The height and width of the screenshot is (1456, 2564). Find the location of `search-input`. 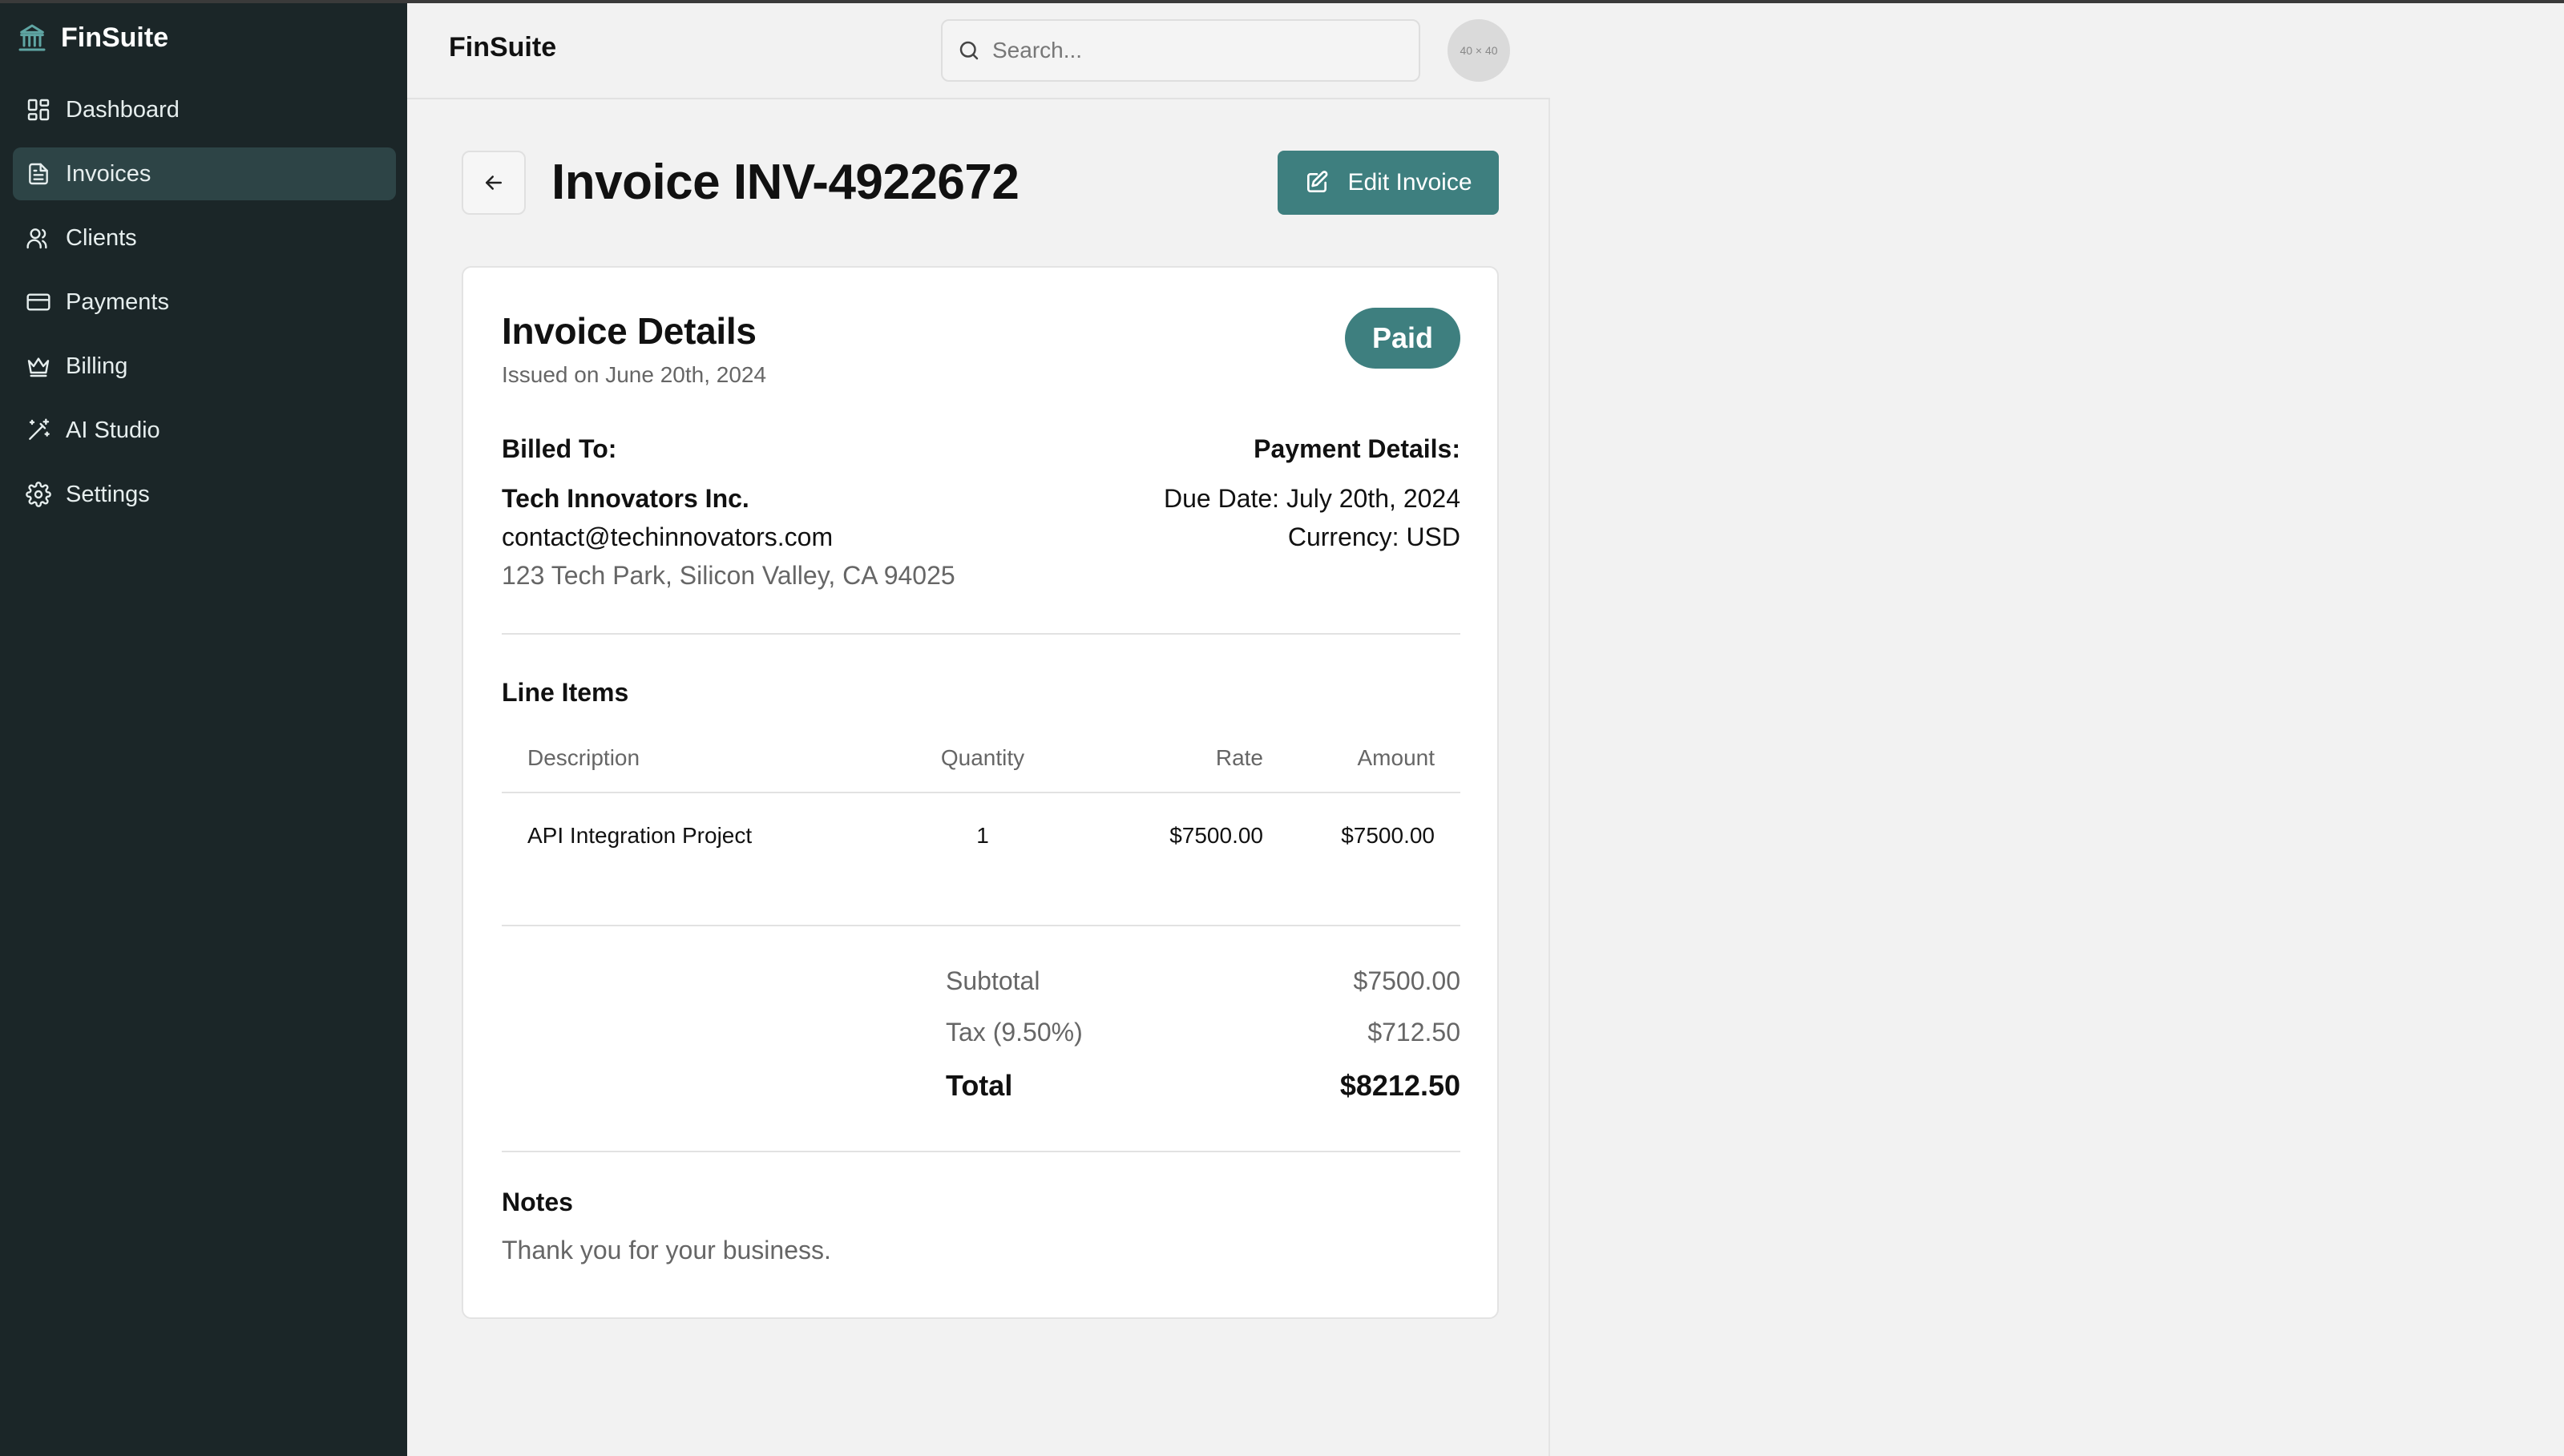

search-input is located at coordinates (1192, 50).